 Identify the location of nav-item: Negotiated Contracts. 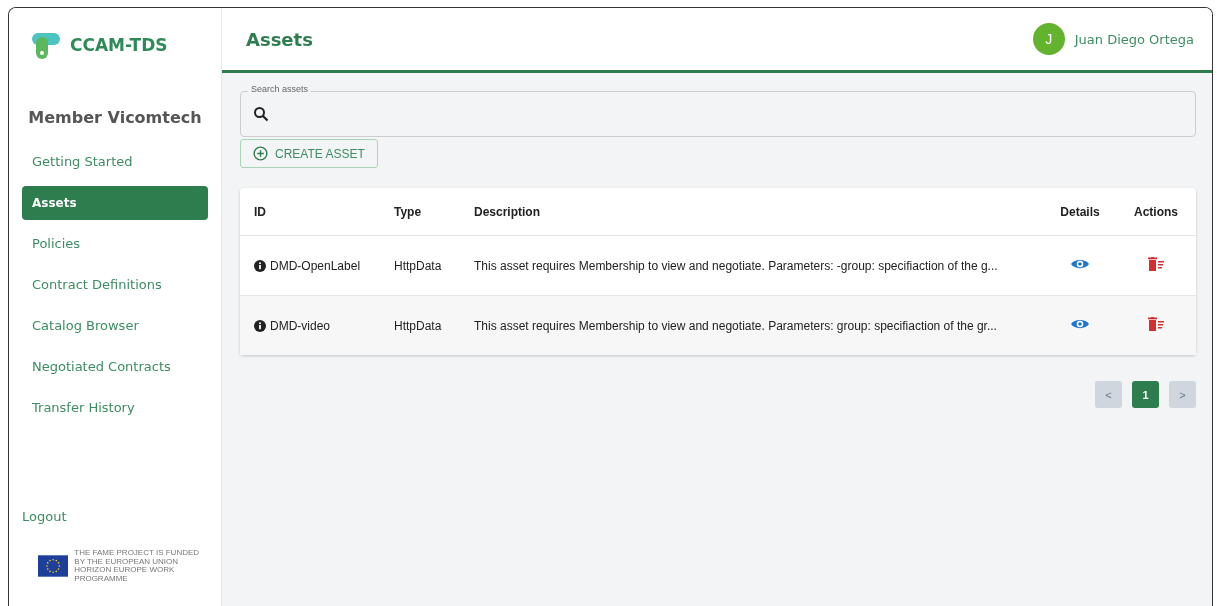
(115, 367).